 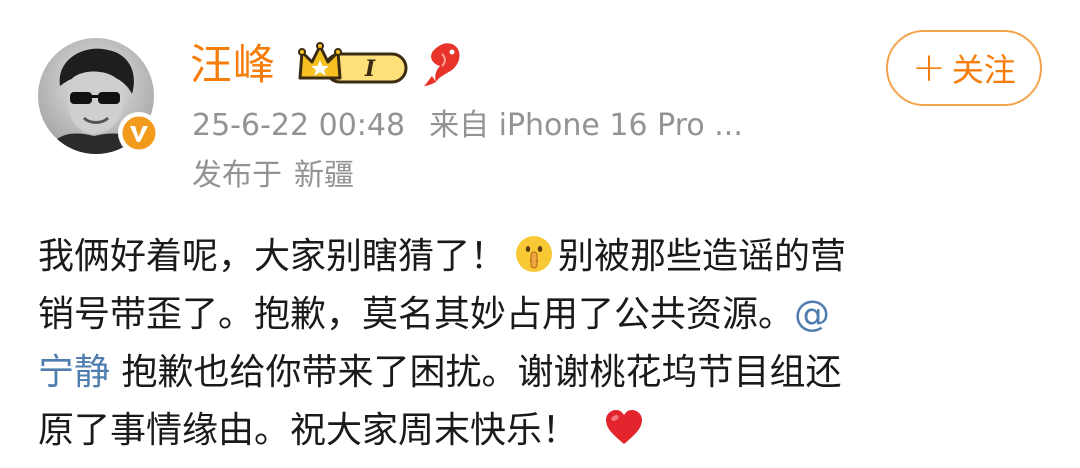 What do you see at coordinates (416, 314) in the screenshot?
I see `content-text: 销号带歪了。抱歉，莫名其妙占用了公共资源。` at bounding box center [416, 314].